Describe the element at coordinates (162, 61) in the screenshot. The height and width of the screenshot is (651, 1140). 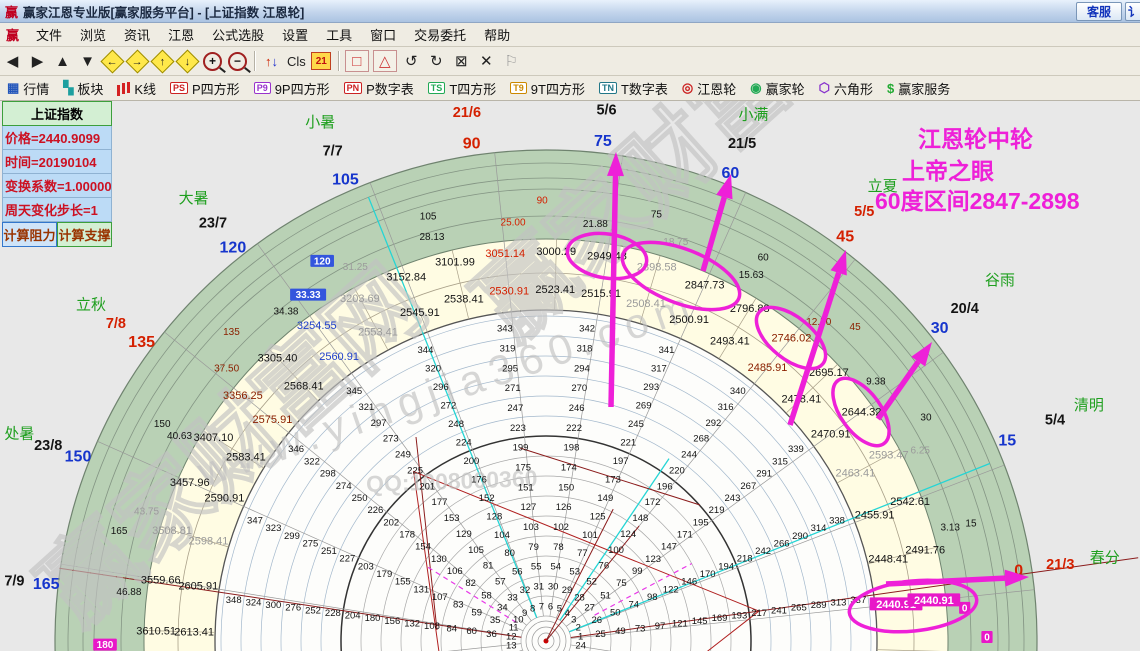
I see `pan-up-icon: ↑` at that location.